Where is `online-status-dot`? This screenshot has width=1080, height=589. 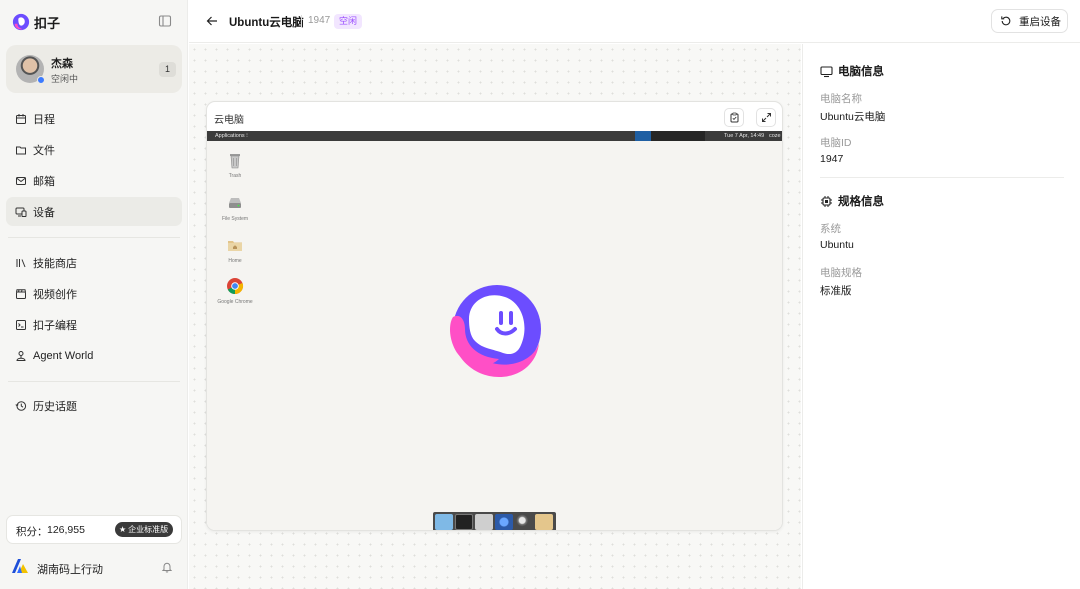
online-status-dot is located at coordinates (41, 80).